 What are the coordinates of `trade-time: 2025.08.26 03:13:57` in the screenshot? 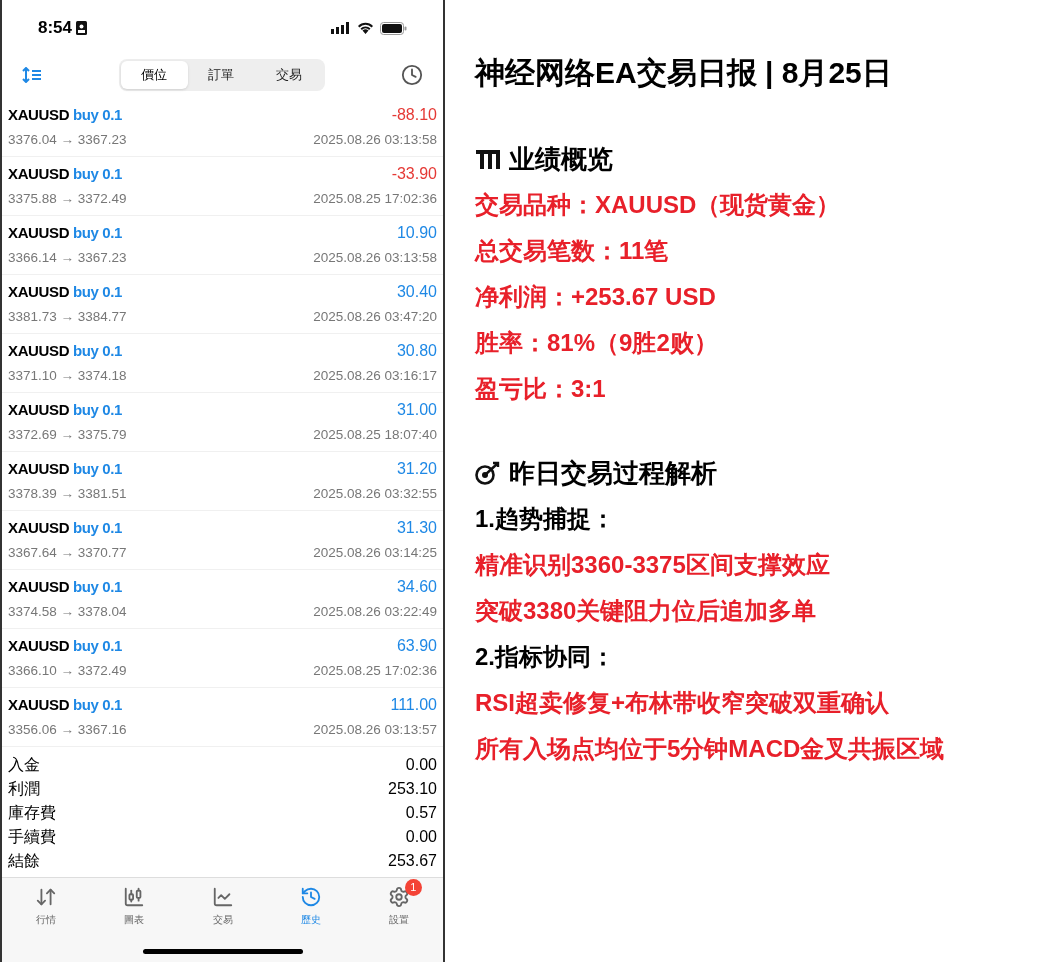 It's located at (375, 730).